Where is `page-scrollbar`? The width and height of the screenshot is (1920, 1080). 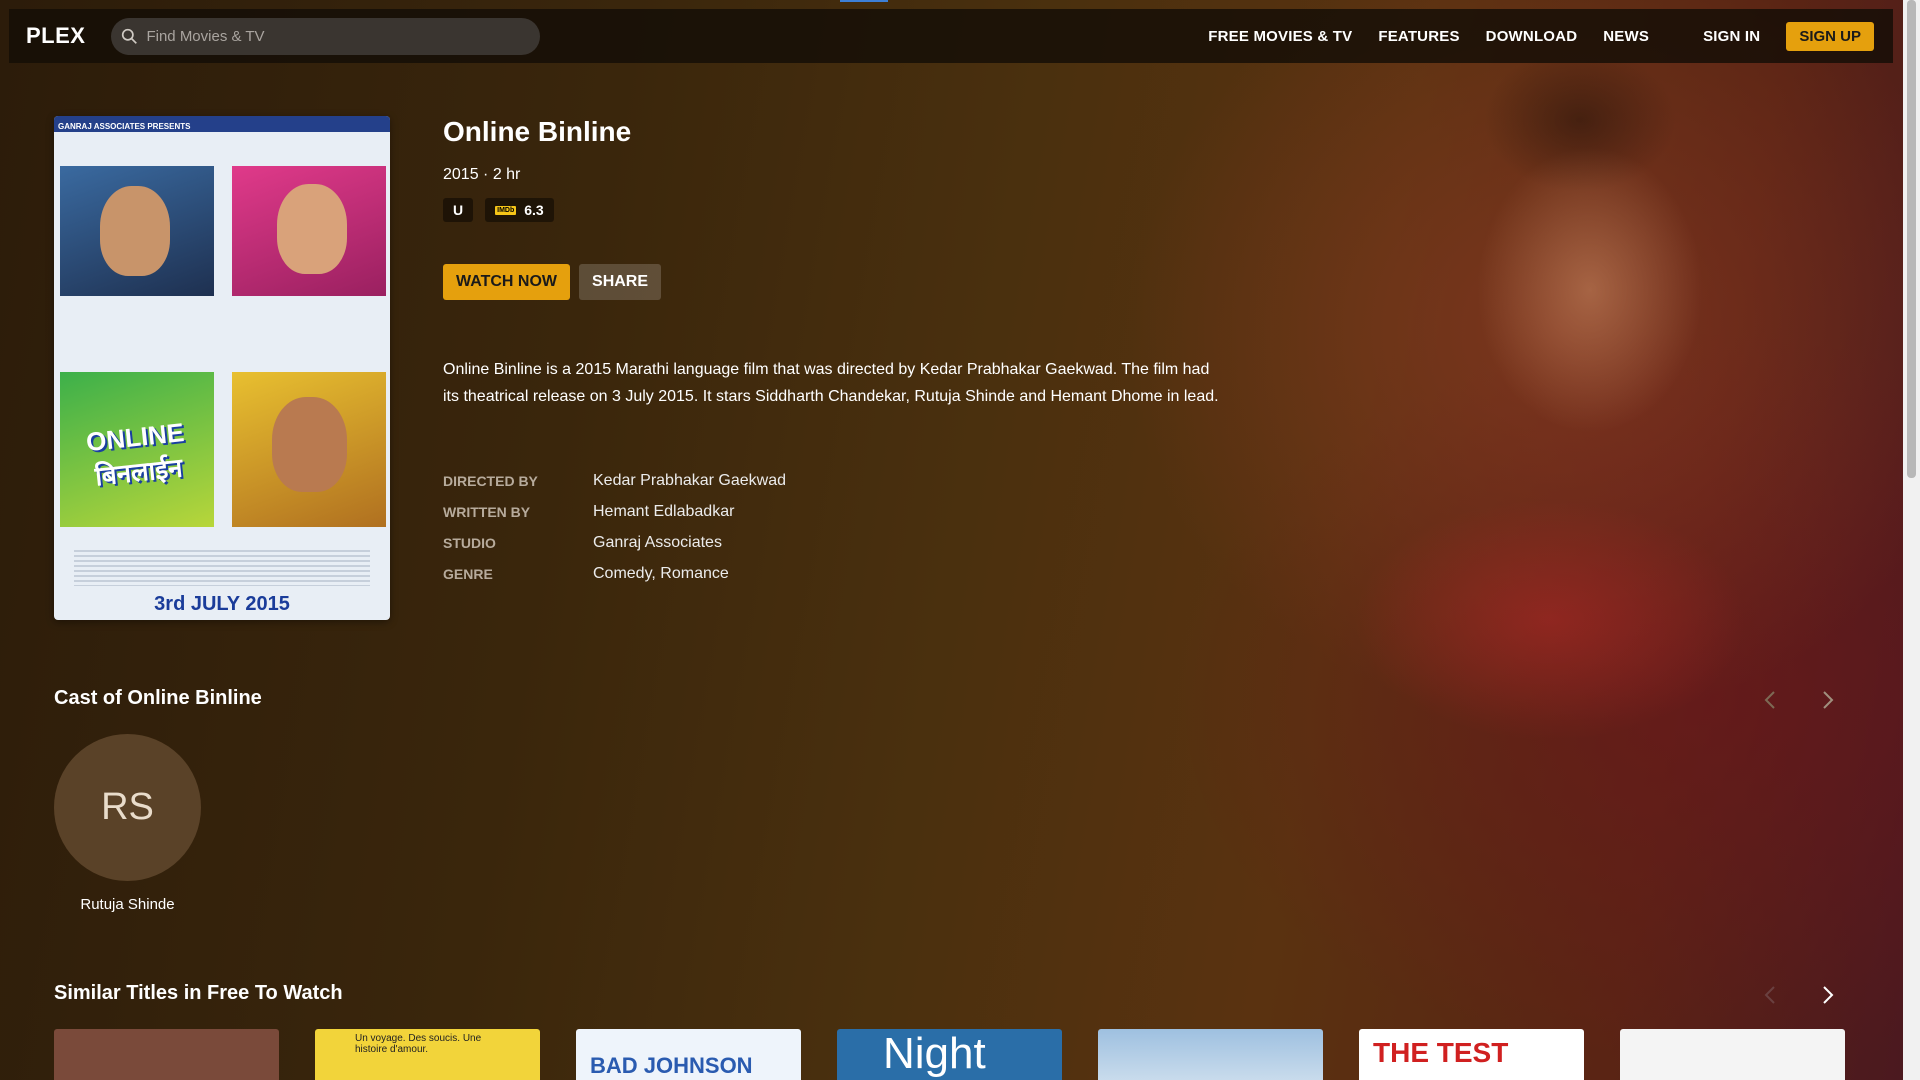
page-scrollbar is located at coordinates (1911, 540).